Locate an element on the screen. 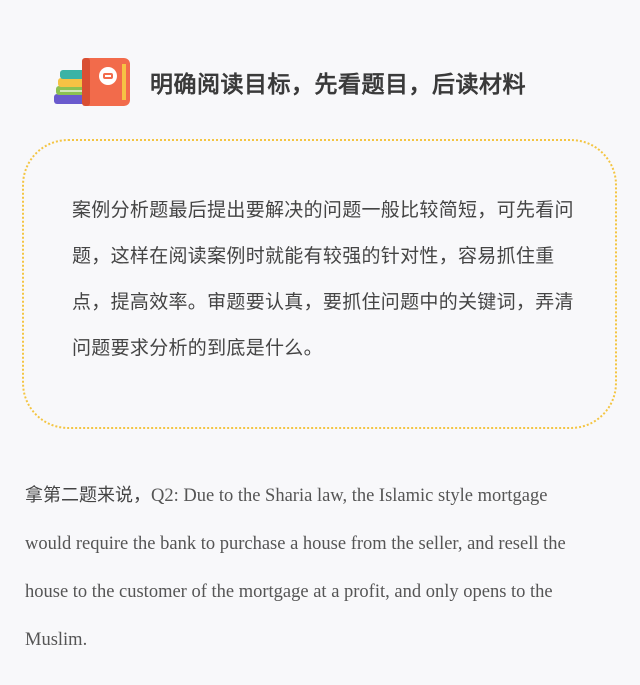 This screenshot has width=640, height=685. section-header: 明确阅读目标，先看题目，后读材料 is located at coordinates (332, 82).